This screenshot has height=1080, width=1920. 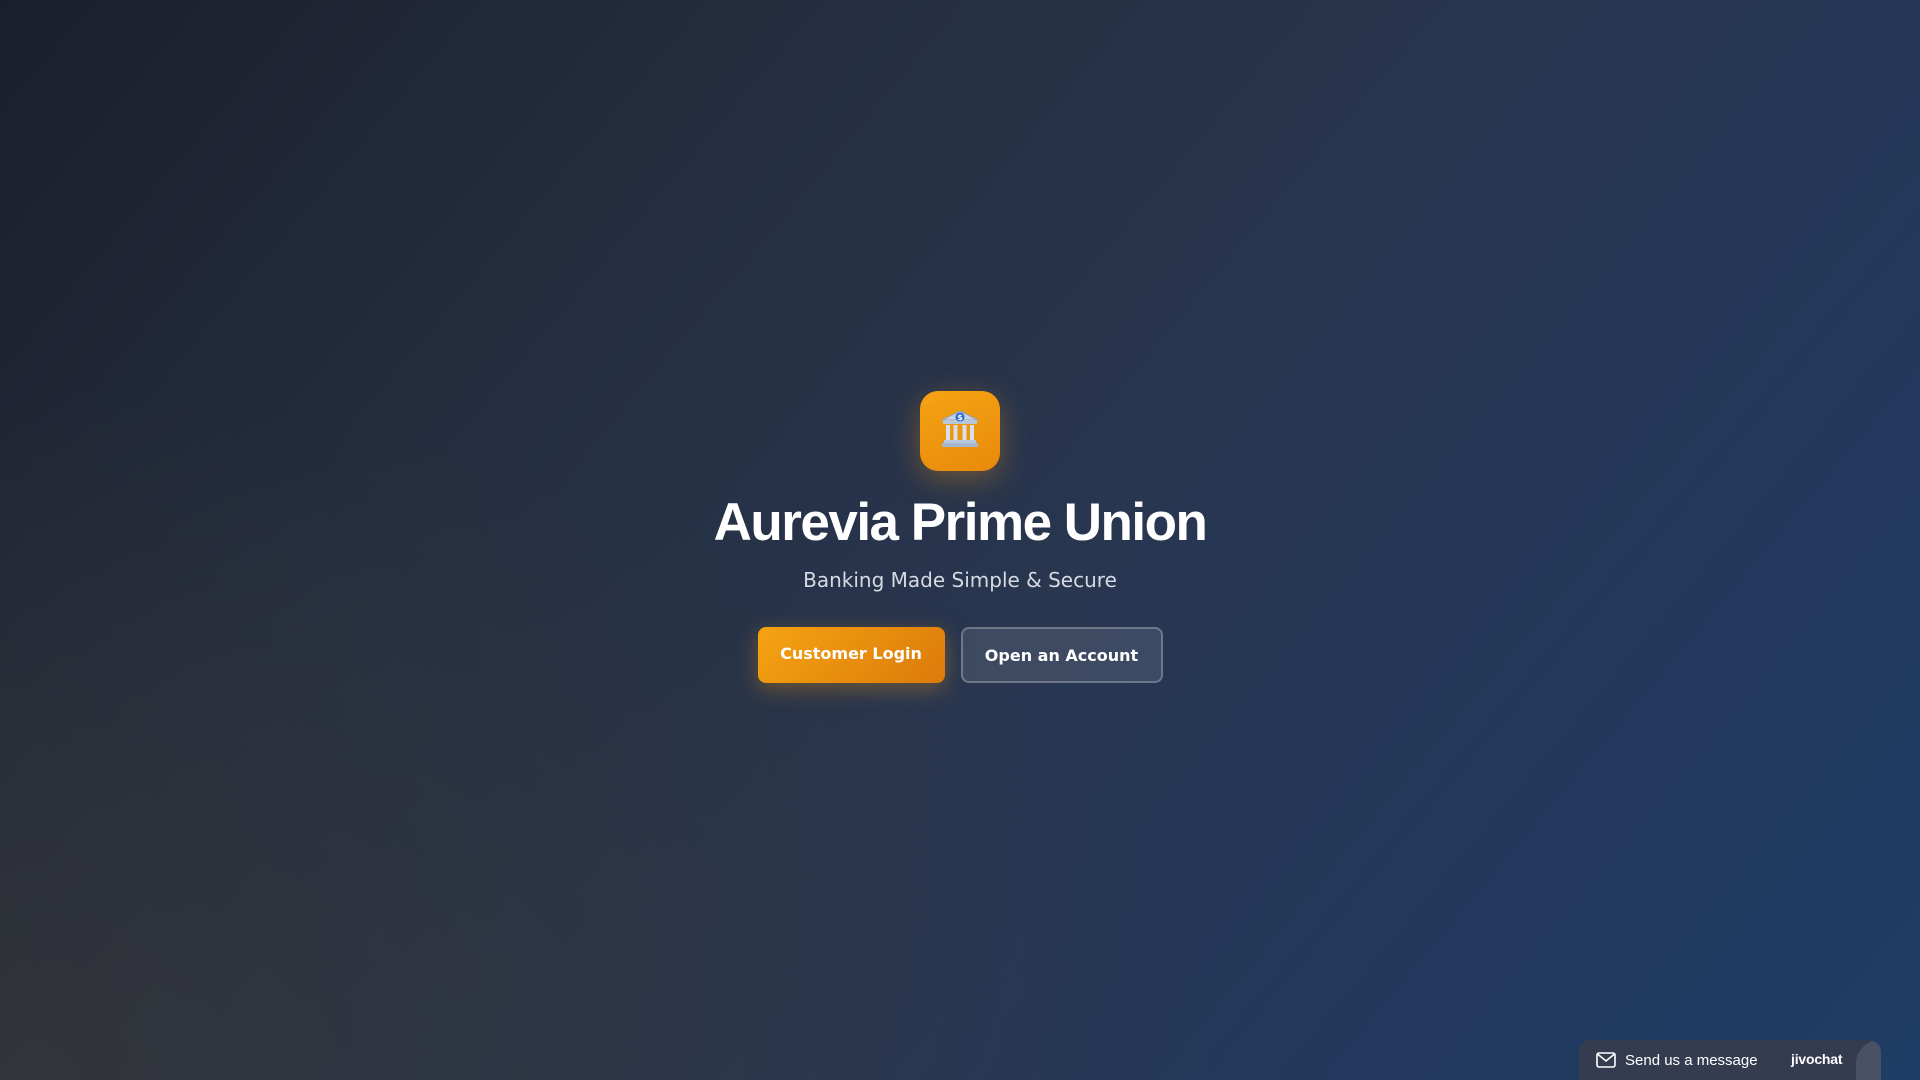 I want to click on page-subtitle: Banking Made Simple & Secure, so click(x=960, y=580).